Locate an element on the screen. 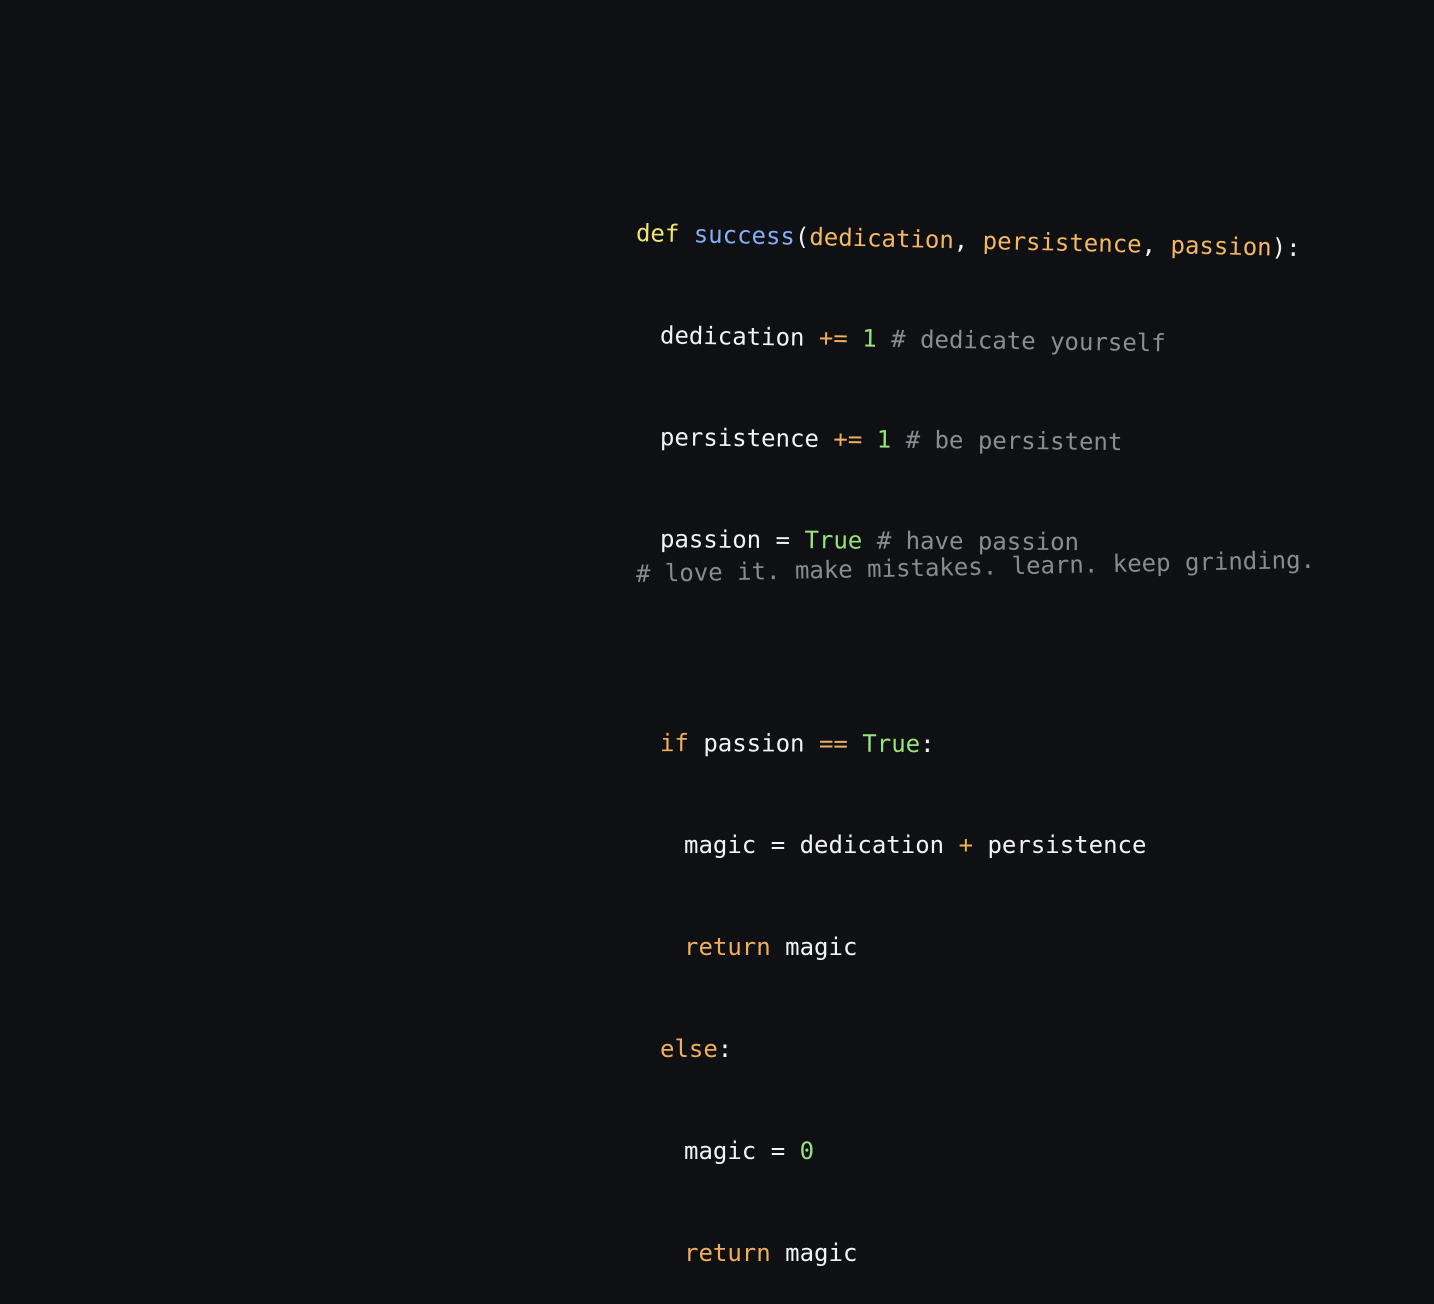 This screenshot has width=1434, height=1304. if-keyword: if is located at coordinates (674, 743).